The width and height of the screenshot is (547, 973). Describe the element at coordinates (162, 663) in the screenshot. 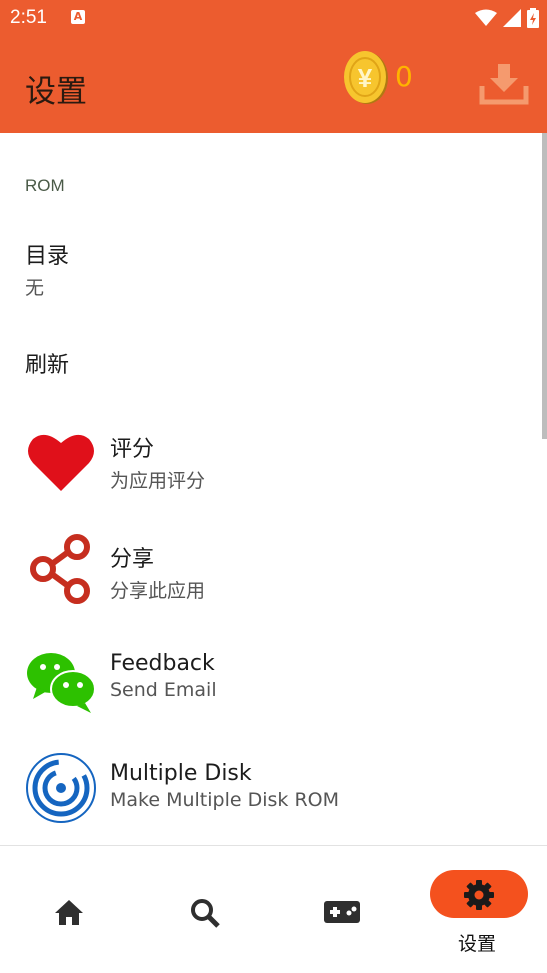

I see `pref-title: Feedback` at that location.